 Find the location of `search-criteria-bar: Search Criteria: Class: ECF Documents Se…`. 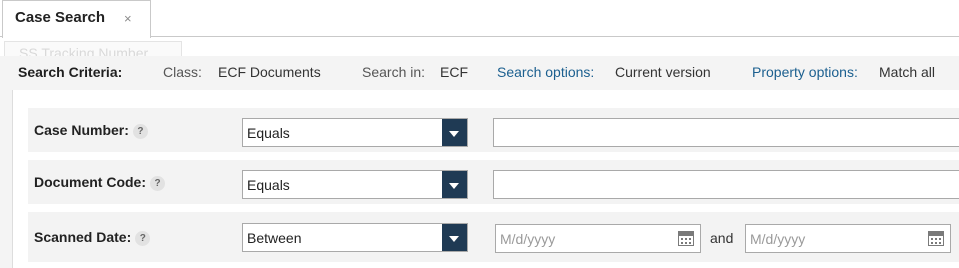

search-criteria-bar: Search Criteria: Class: ECF Documents Se… is located at coordinates (479, 73).